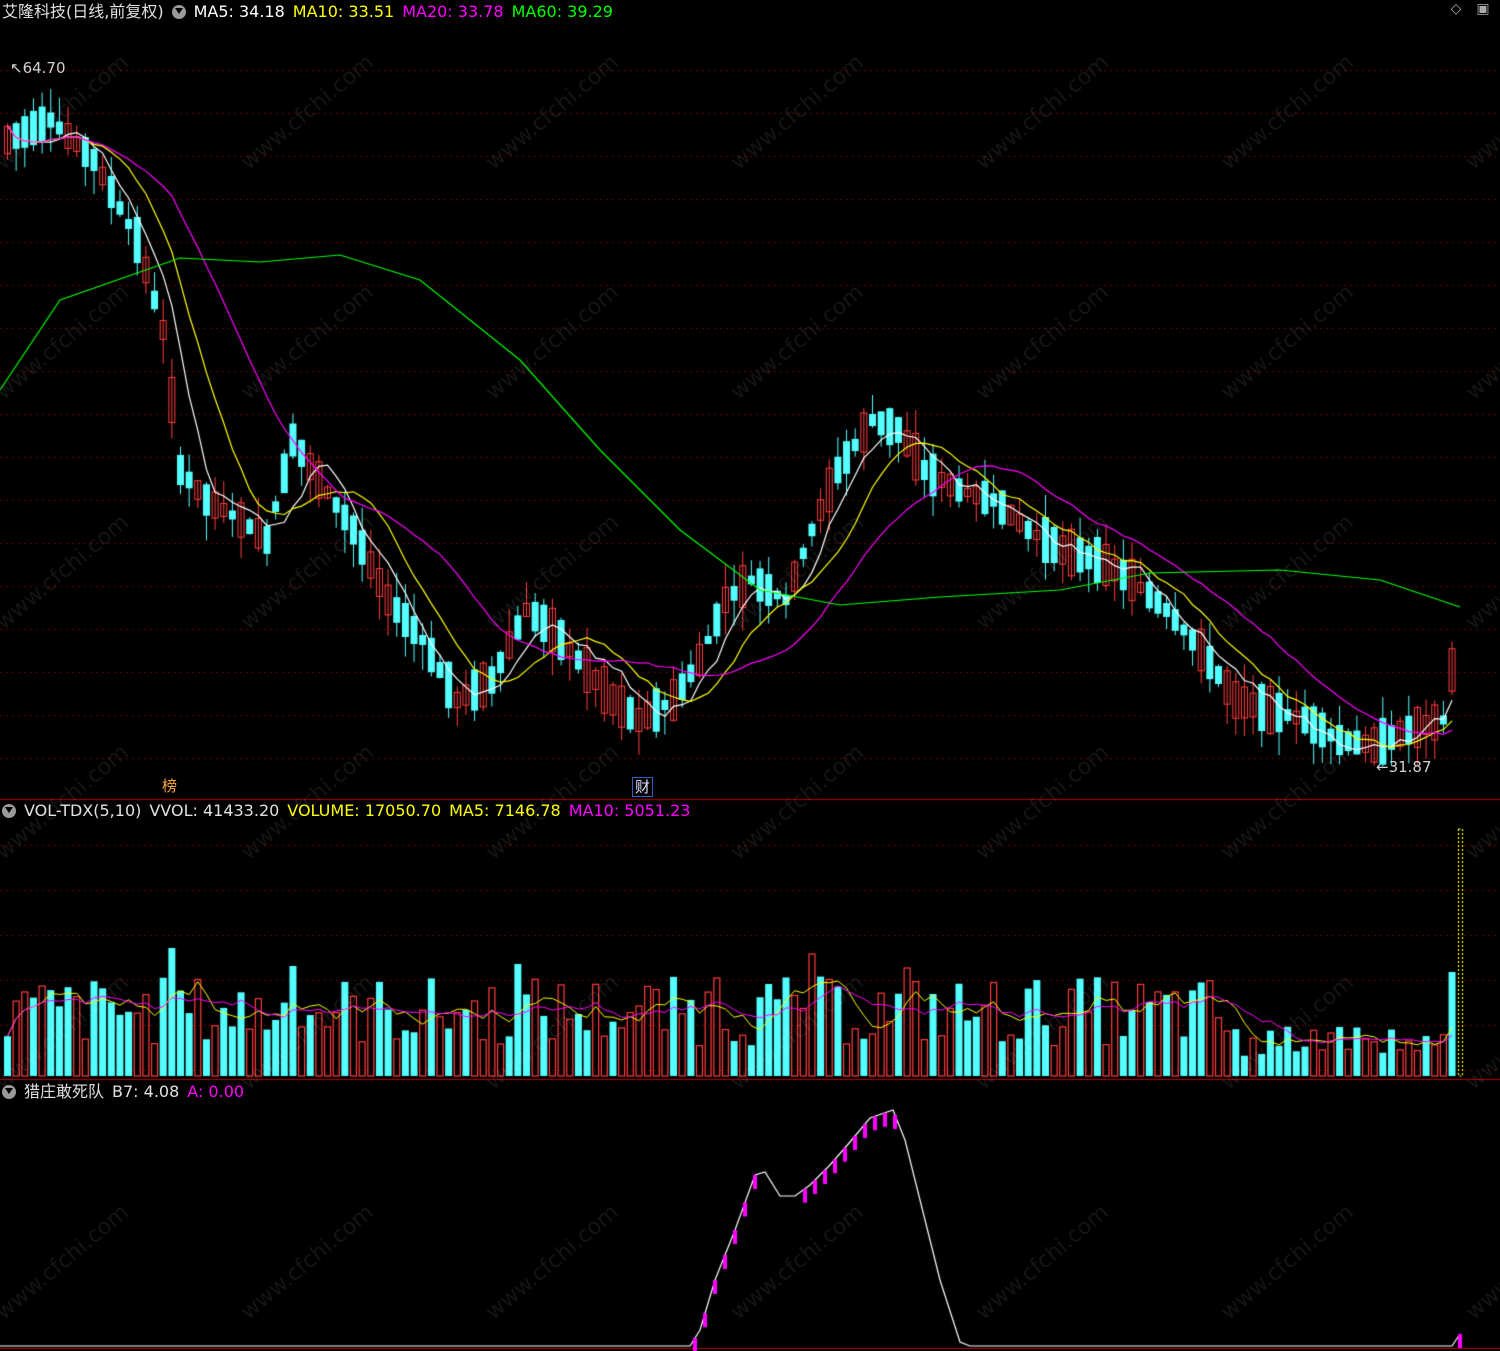  What do you see at coordinates (453, 11) in the screenshot?
I see `ma20-readout: MA20: 33.78` at bounding box center [453, 11].